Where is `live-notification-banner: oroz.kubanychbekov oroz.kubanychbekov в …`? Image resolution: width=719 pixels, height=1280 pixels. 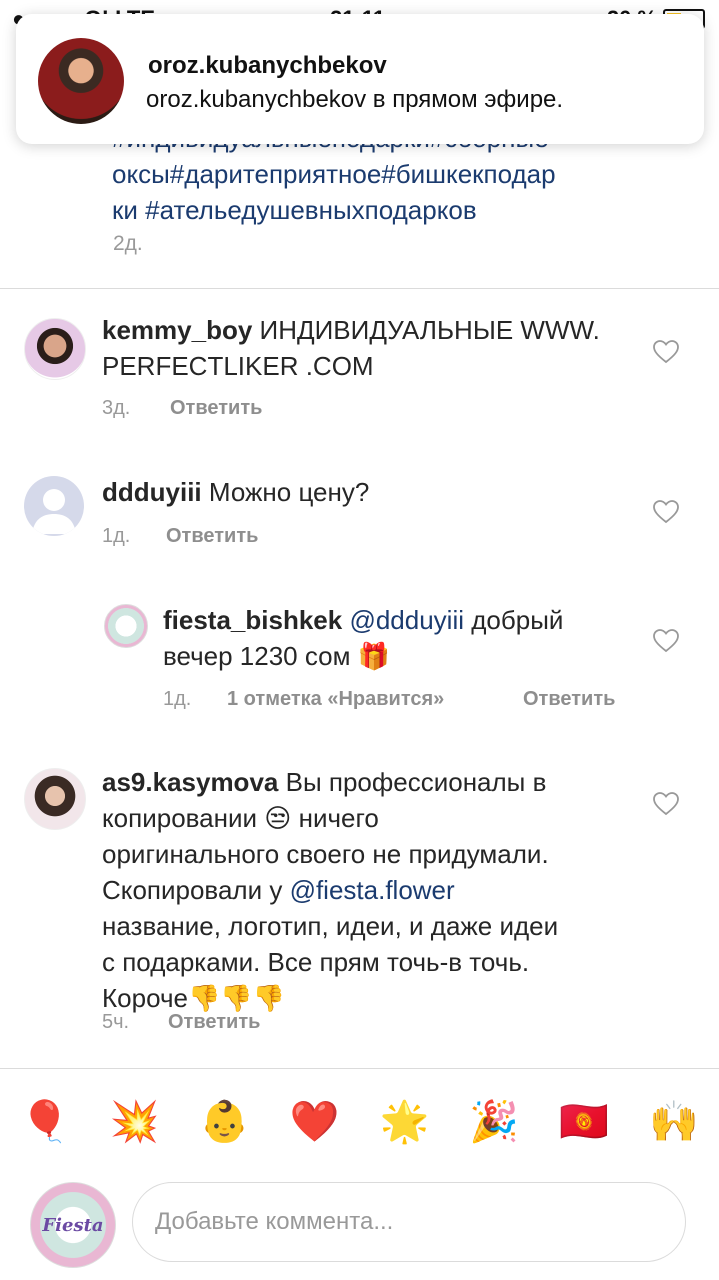
live-notification-banner: oroz.kubanychbekov oroz.kubanychbekov в … is located at coordinates (360, 79).